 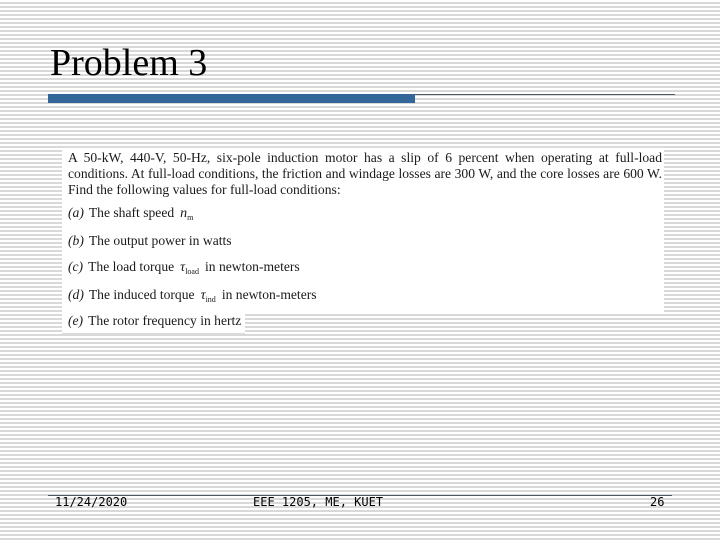 I want to click on footer-page-number: 26, so click(x=657, y=502).